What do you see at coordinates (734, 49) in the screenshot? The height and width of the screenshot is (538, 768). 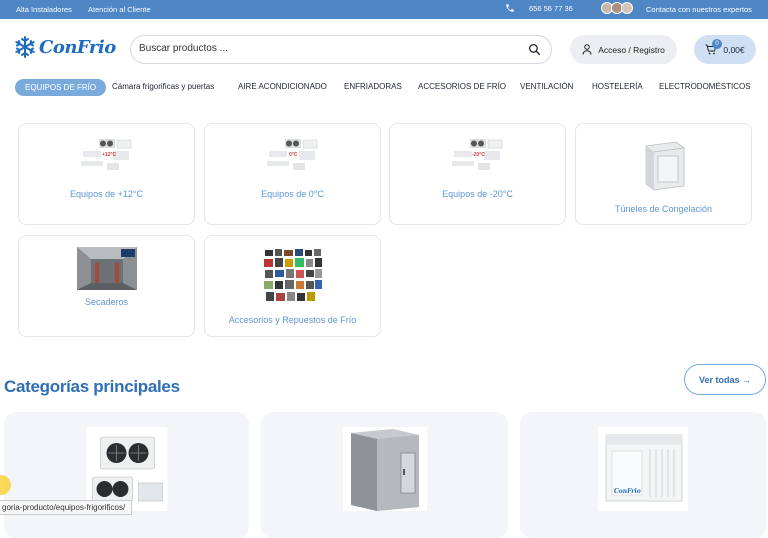 I see `cart-total: 0,00€` at bounding box center [734, 49].